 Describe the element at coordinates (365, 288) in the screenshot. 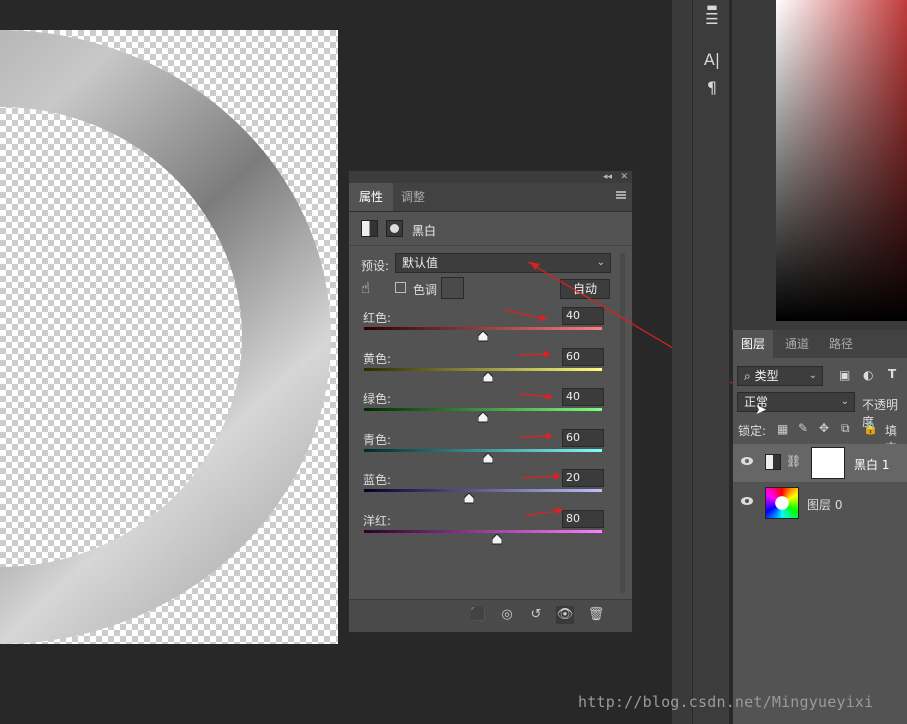

I see `targeted-adjustment-hand-icon: ☝` at that location.